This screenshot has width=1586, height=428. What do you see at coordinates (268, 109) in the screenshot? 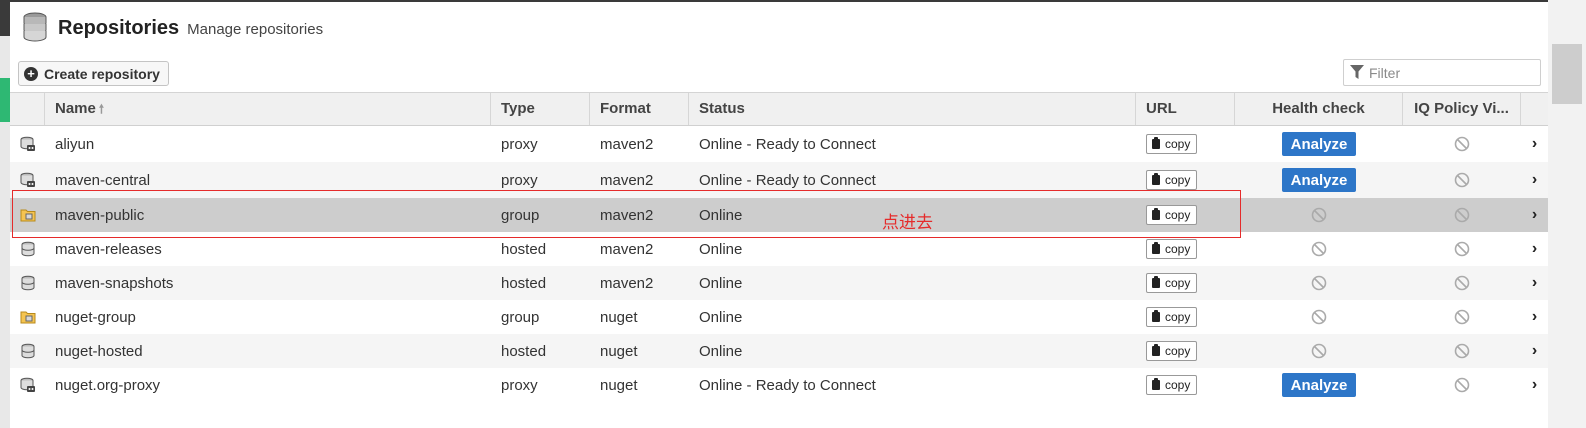
I see `column-header-name: Name 🠕` at bounding box center [268, 109].